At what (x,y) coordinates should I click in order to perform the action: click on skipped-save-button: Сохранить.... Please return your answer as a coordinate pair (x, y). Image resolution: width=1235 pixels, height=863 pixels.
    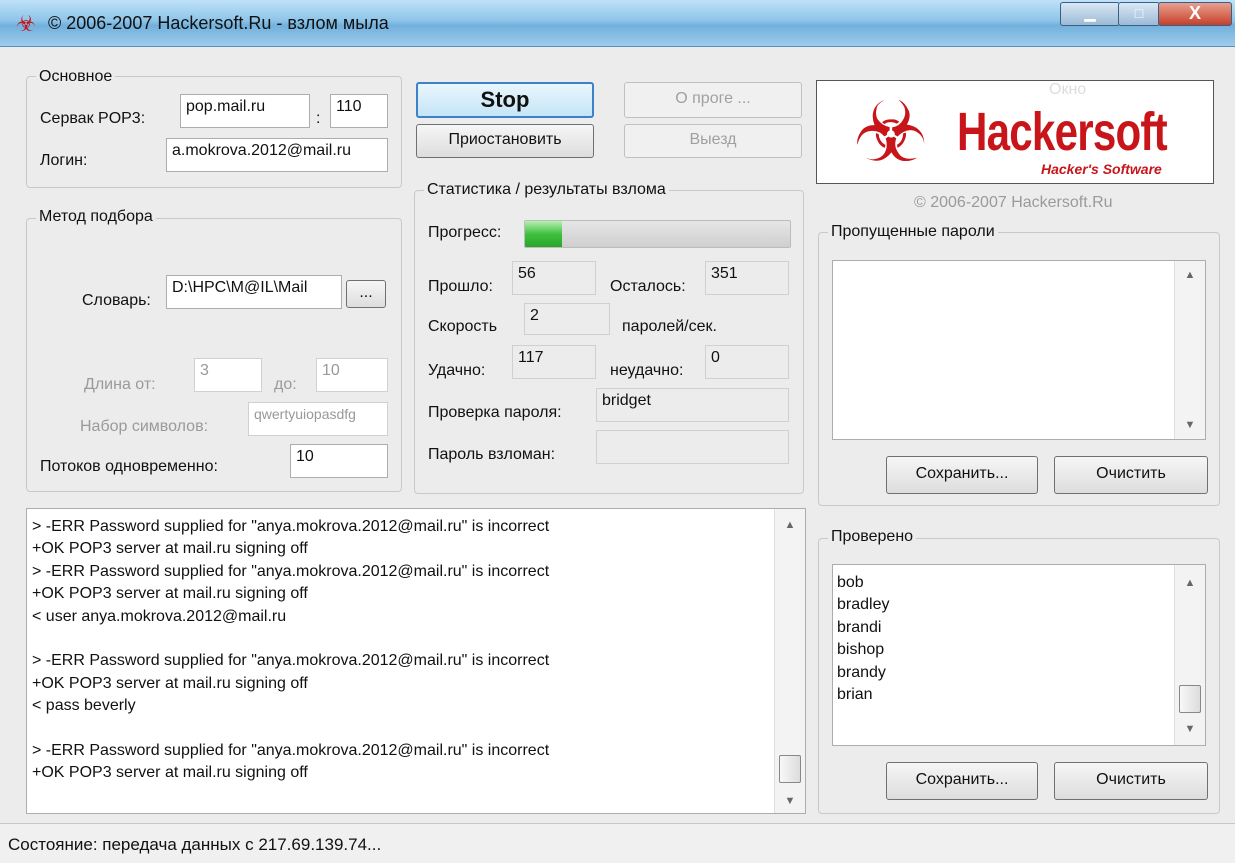
    Looking at the image, I should click on (962, 475).